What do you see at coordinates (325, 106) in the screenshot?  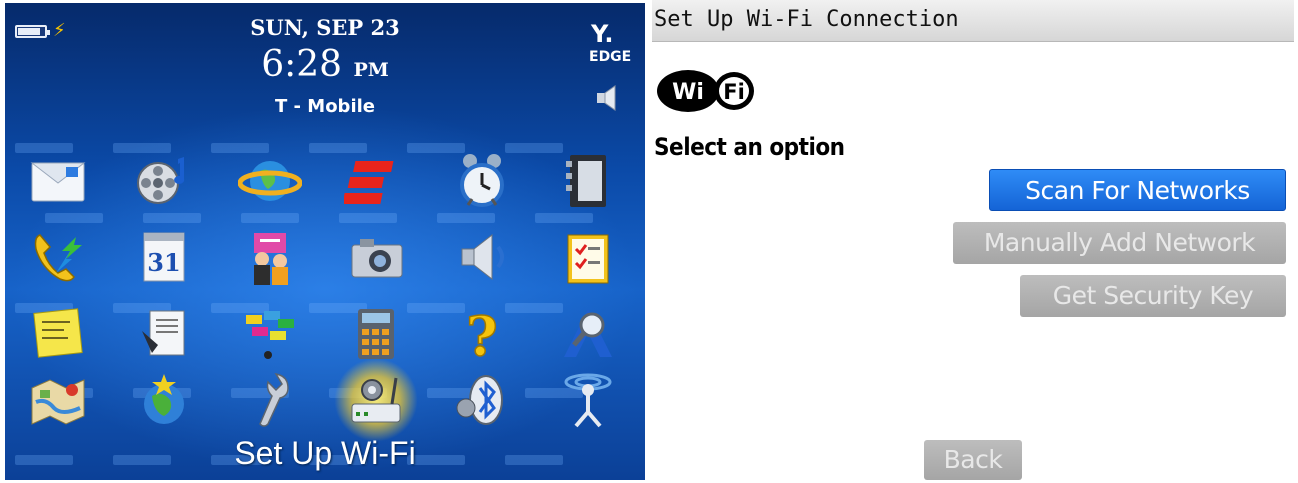 I see `carrier-label: T - Mobile` at bounding box center [325, 106].